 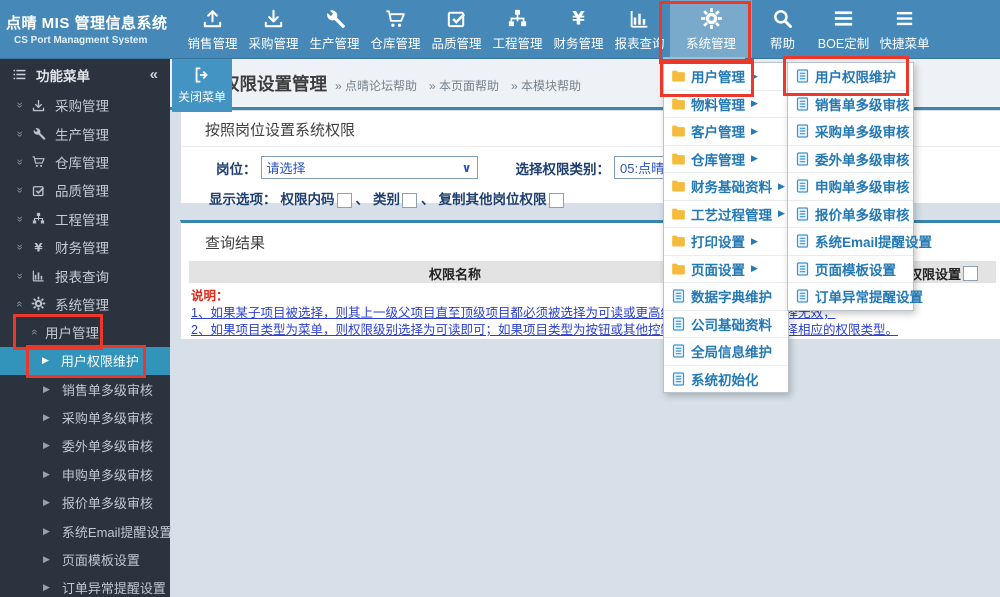 I want to click on sidebar-item-production: » 生产管理, so click(x=85, y=133).